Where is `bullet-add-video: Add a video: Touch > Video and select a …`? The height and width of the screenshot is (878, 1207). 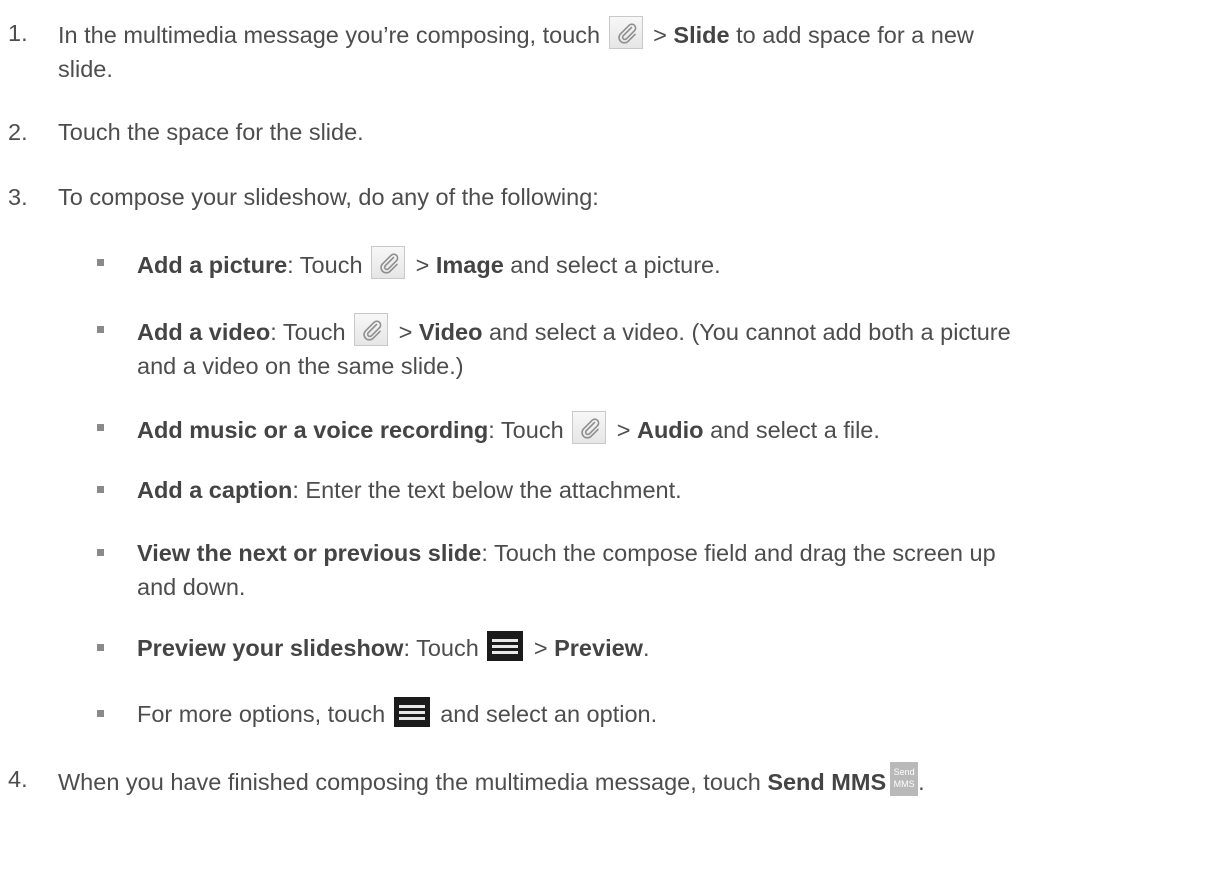 bullet-add-video: Add a video: Touch > Video and select a … is located at coordinates (600, 348).